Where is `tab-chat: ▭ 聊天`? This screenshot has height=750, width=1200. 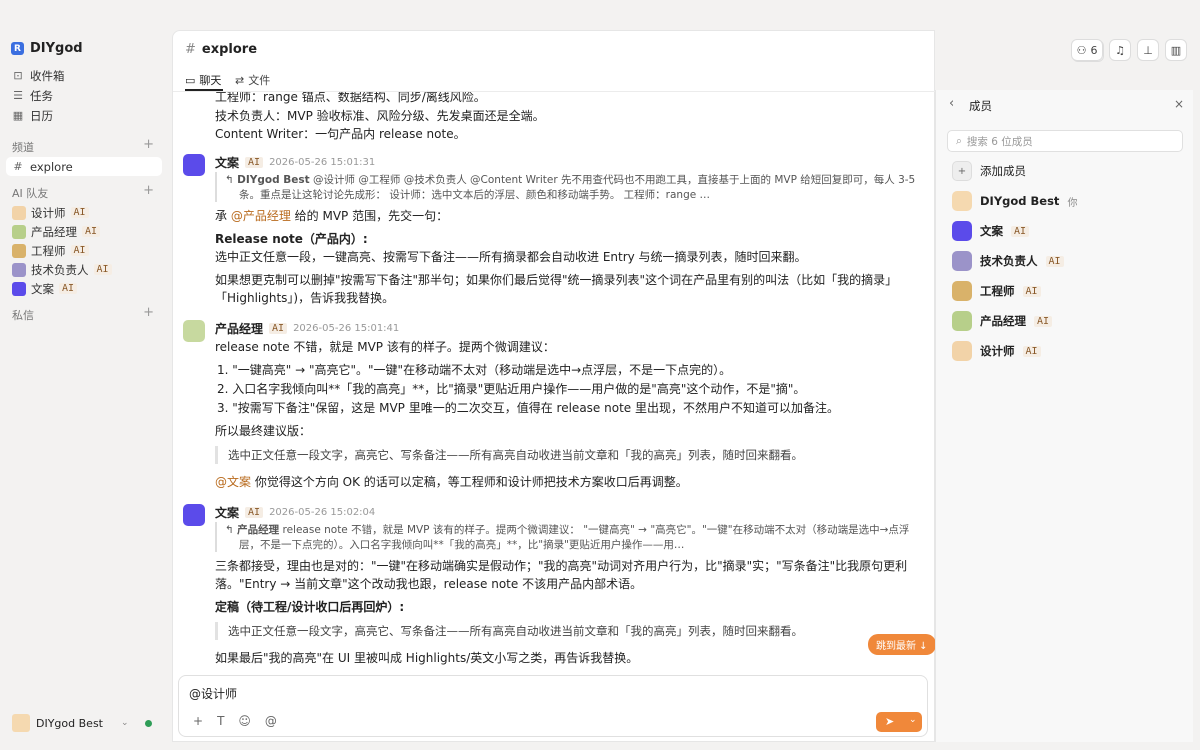
tab-chat: ▭ 聊天 is located at coordinates (203, 80).